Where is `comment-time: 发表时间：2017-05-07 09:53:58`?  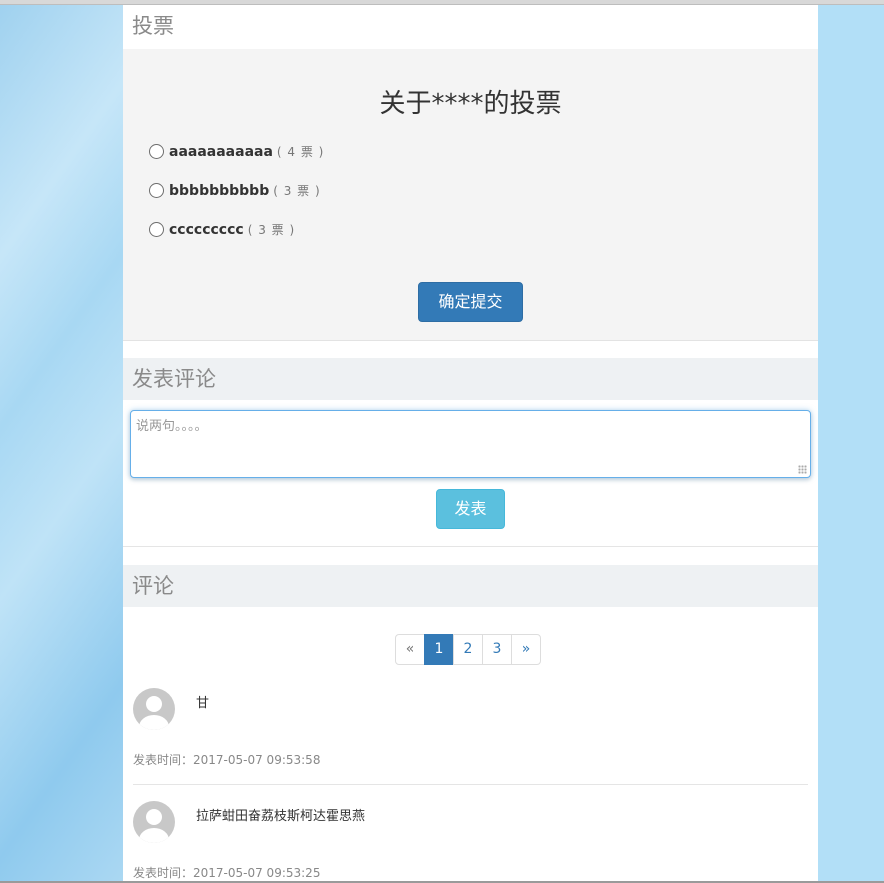 comment-time: 发表时间：2017-05-07 09:53:58 is located at coordinates (227, 760).